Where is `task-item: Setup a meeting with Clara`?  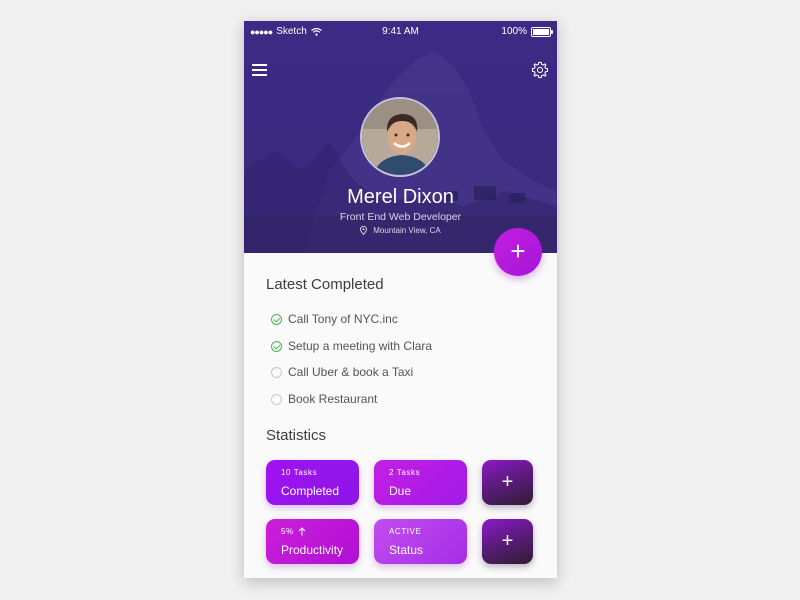
task-item: Setup a meeting with Clara is located at coordinates (351, 346).